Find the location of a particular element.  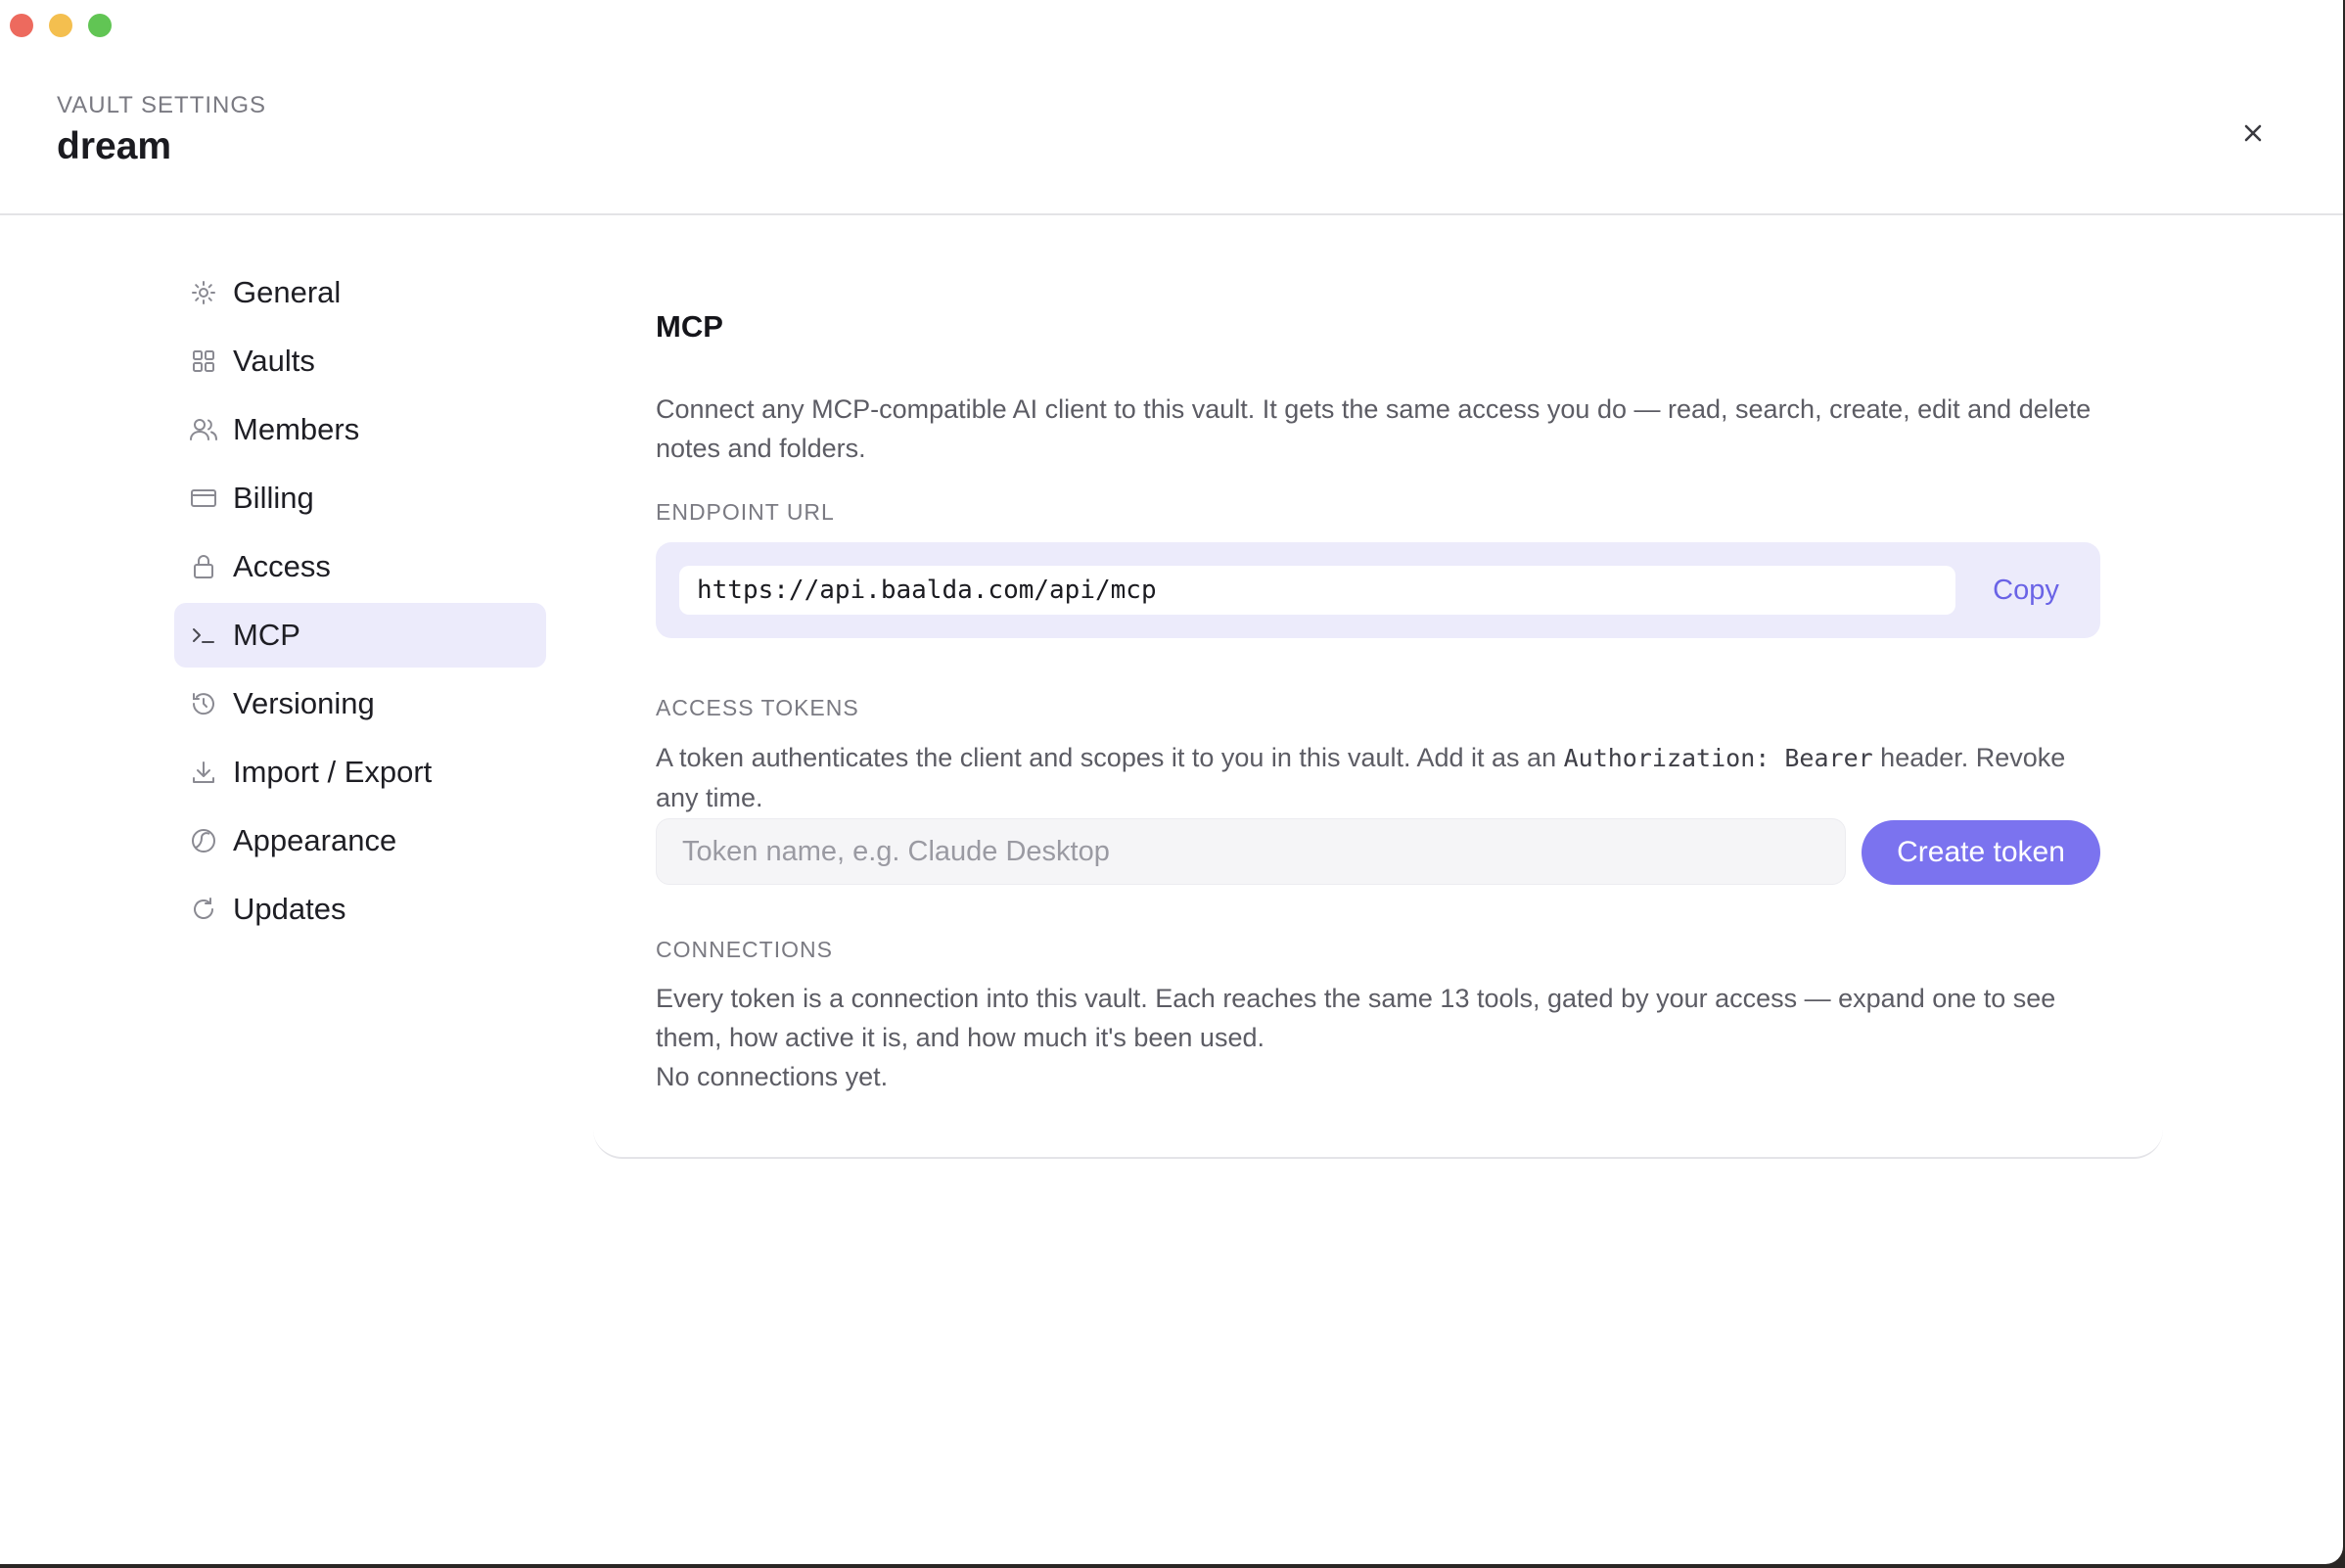

sidebar-item-label: MCP is located at coordinates (266, 635).